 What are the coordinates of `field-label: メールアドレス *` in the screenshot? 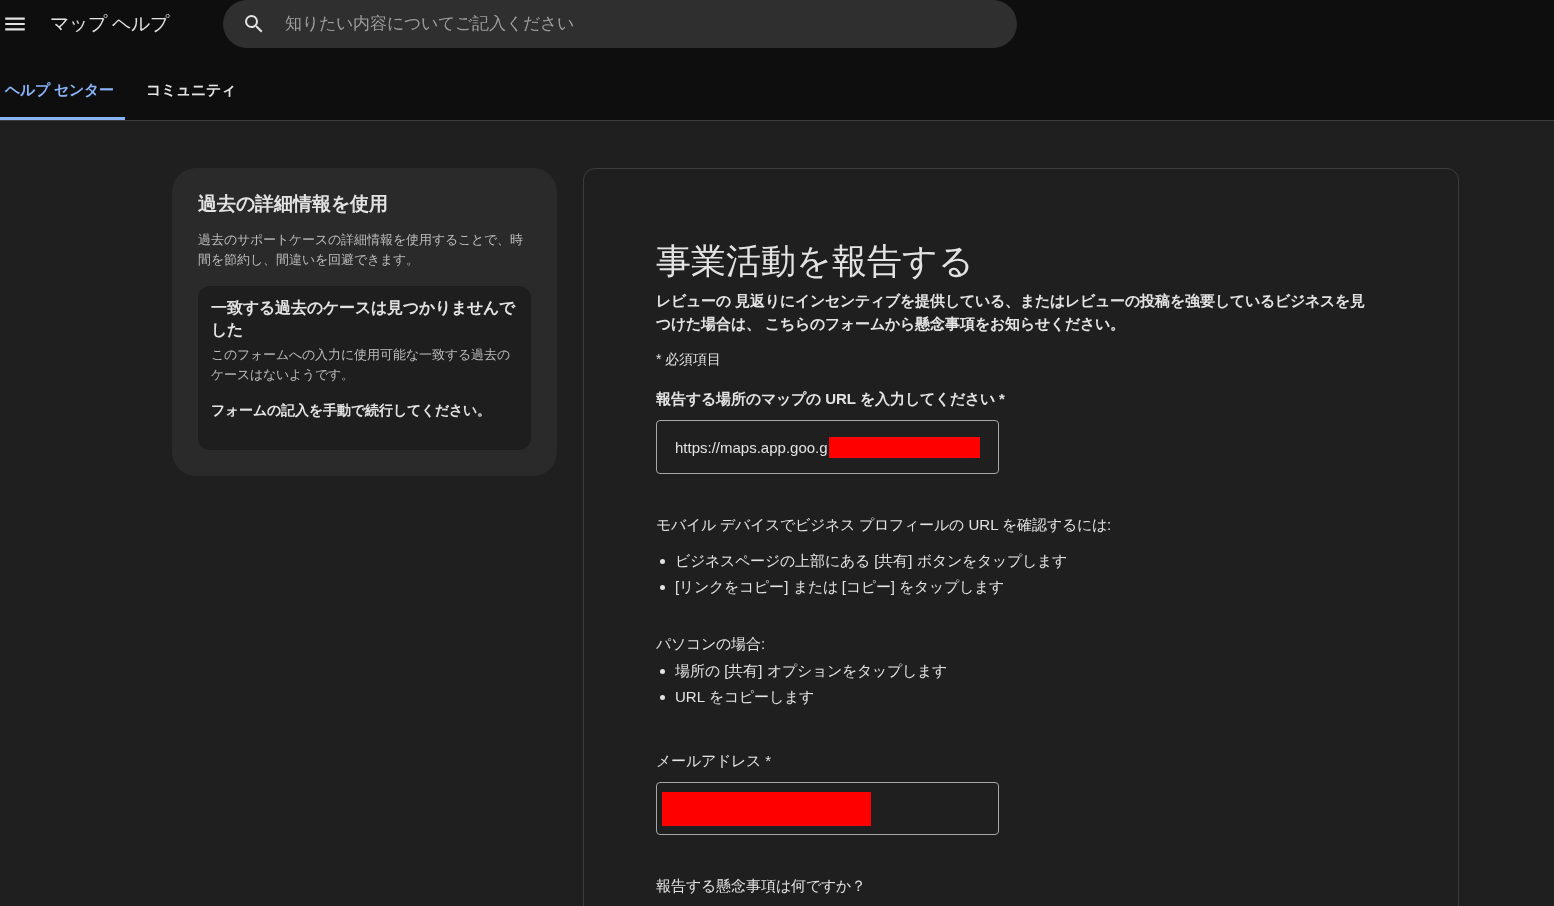 It's located at (714, 761).